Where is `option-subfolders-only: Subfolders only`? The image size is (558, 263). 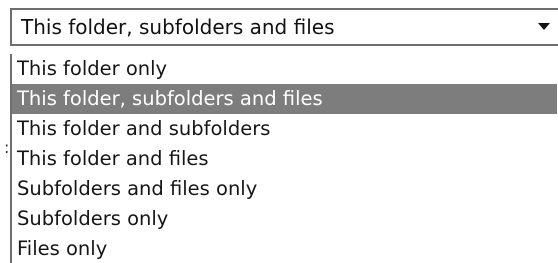
option-subfolders-only: Subfolders only is located at coordinates (285, 219).